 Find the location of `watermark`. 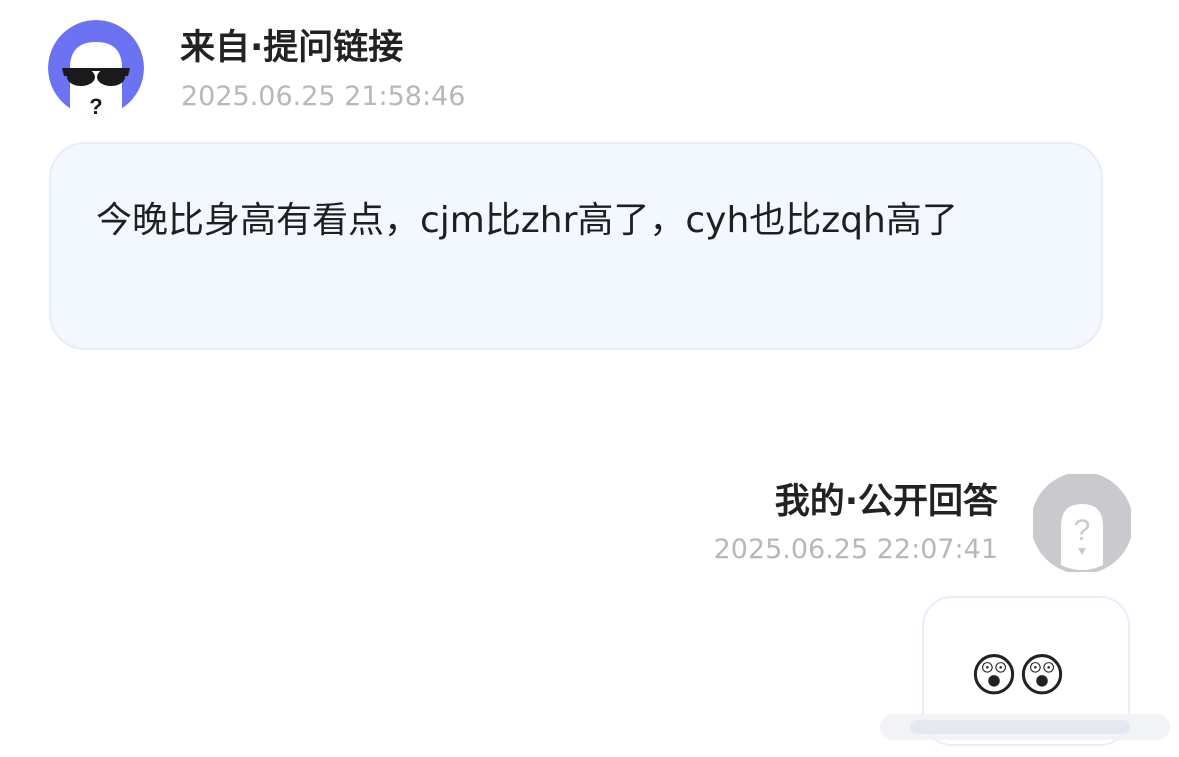

watermark is located at coordinates (1025, 727).